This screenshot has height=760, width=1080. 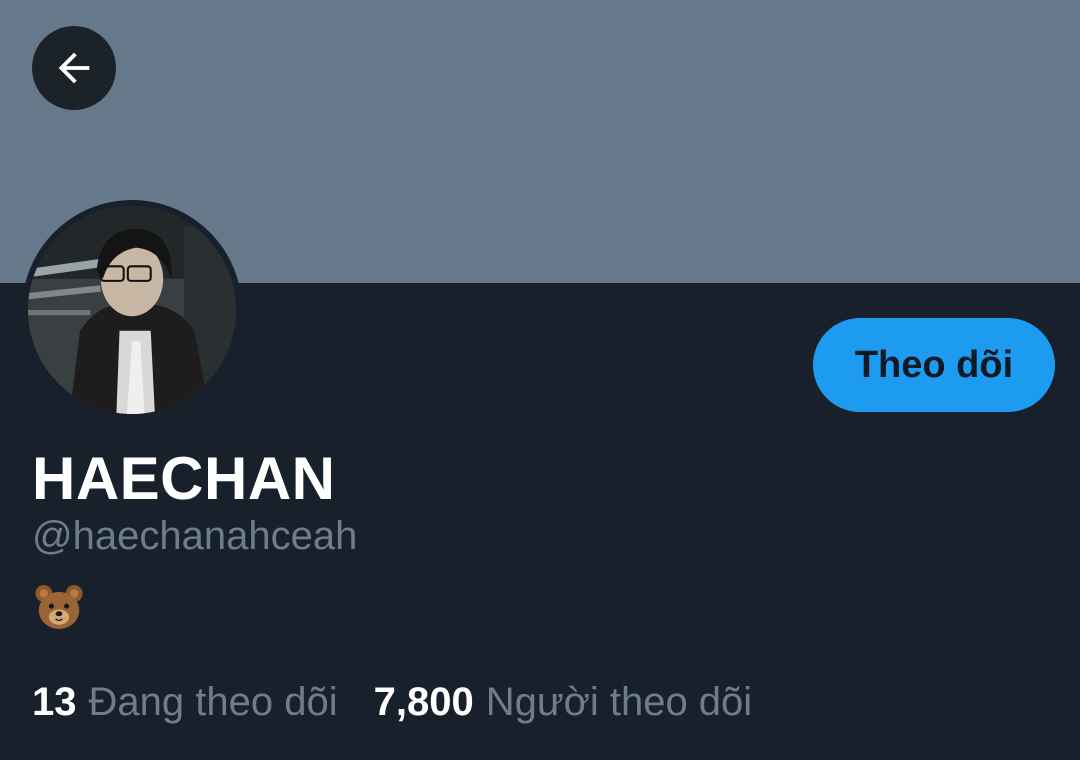 I want to click on user-handle: @haechanahceah, so click(x=195, y=536).